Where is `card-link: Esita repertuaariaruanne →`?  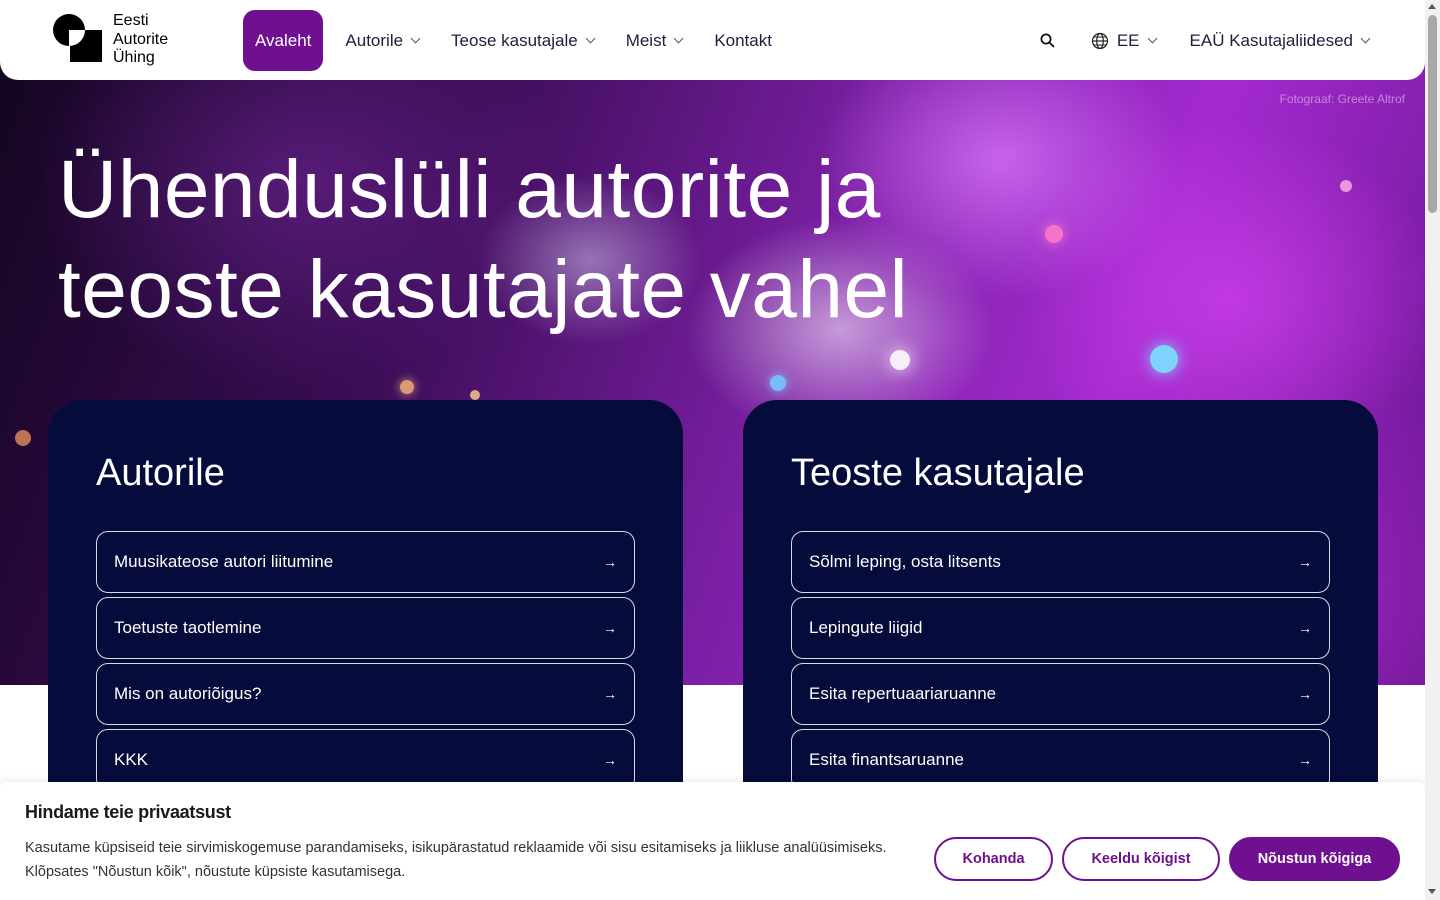
card-link: Esita repertuaariaruanne → is located at coordinates (1060, 694).